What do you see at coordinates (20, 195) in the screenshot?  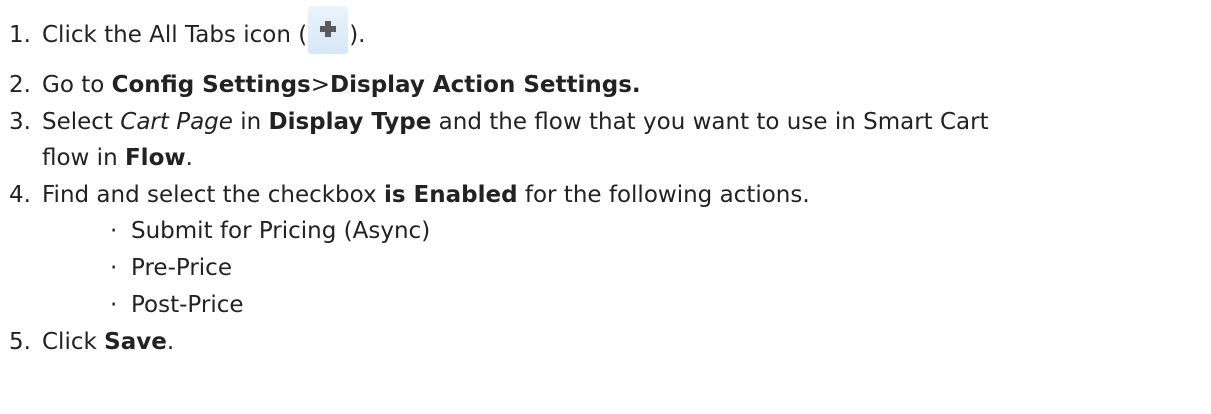 I see `step-number: 4.` at bounding box center [20, 195].